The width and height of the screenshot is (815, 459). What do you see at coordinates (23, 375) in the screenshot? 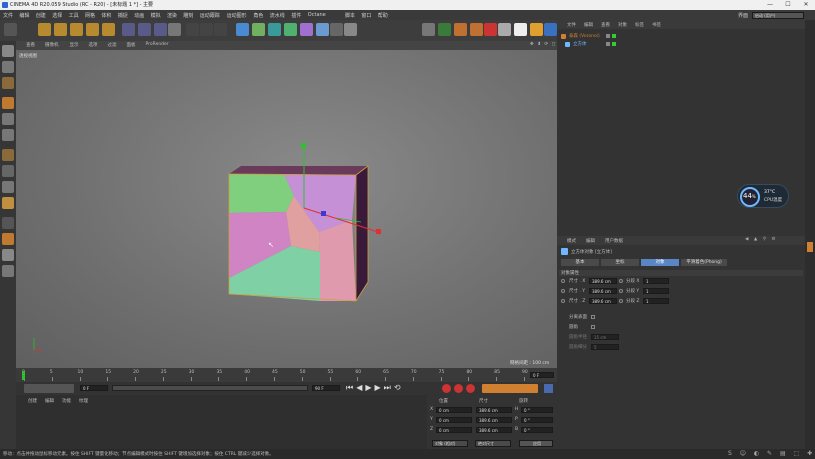
I see `playhead` at bounding box center [23, 375].